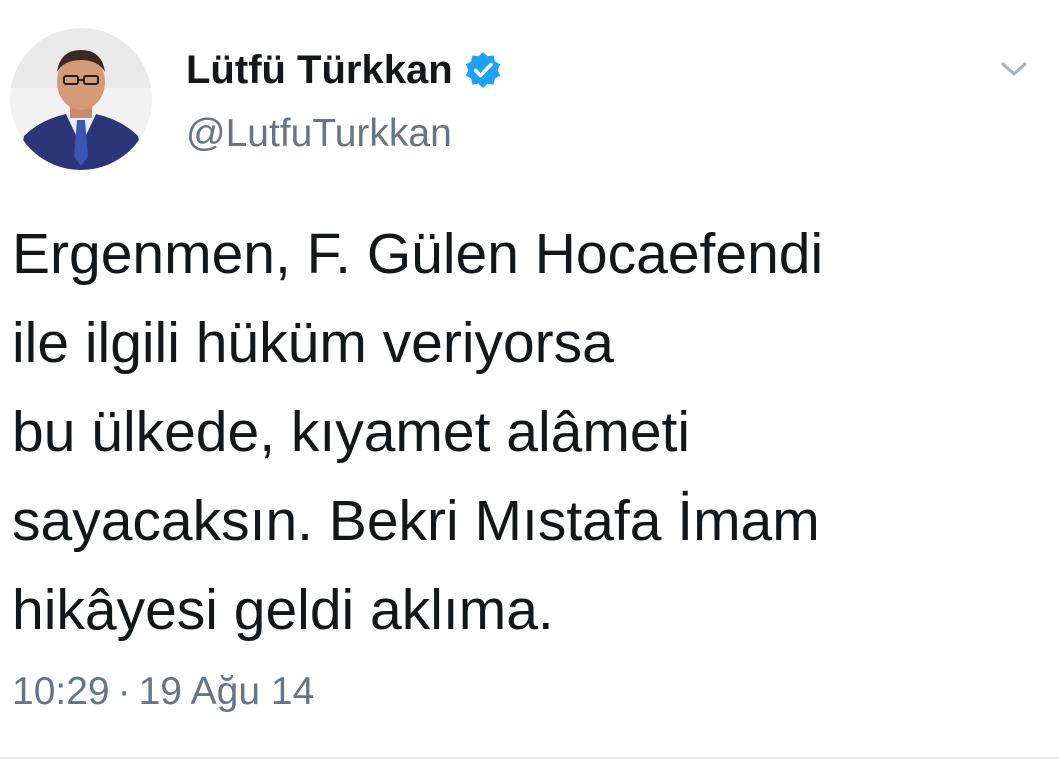  Describe the element at coordinates (283, 610) in the screenshot. I see `tweet-text-line: hikâyesi geldi aklıma.` at that location.